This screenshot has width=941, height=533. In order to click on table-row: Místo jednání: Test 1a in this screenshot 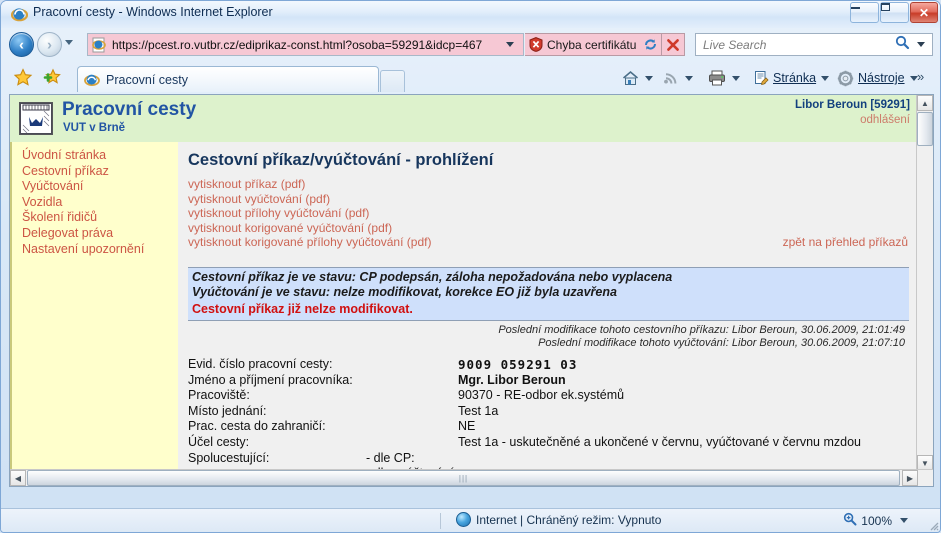, I will do `click(548, 412)`.